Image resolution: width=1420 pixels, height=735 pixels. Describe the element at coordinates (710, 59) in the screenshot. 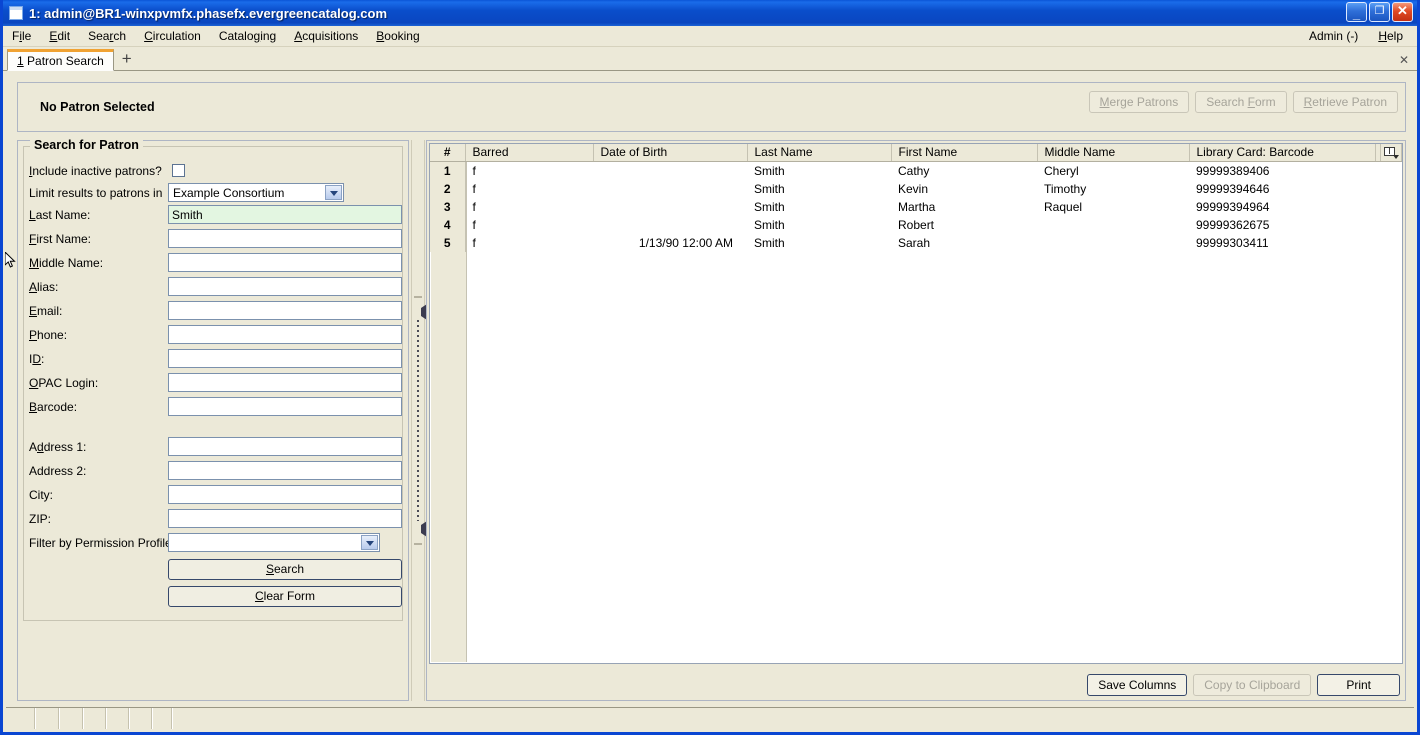

I see `tab-strip: 1 Patron Search + ✕` at that location.